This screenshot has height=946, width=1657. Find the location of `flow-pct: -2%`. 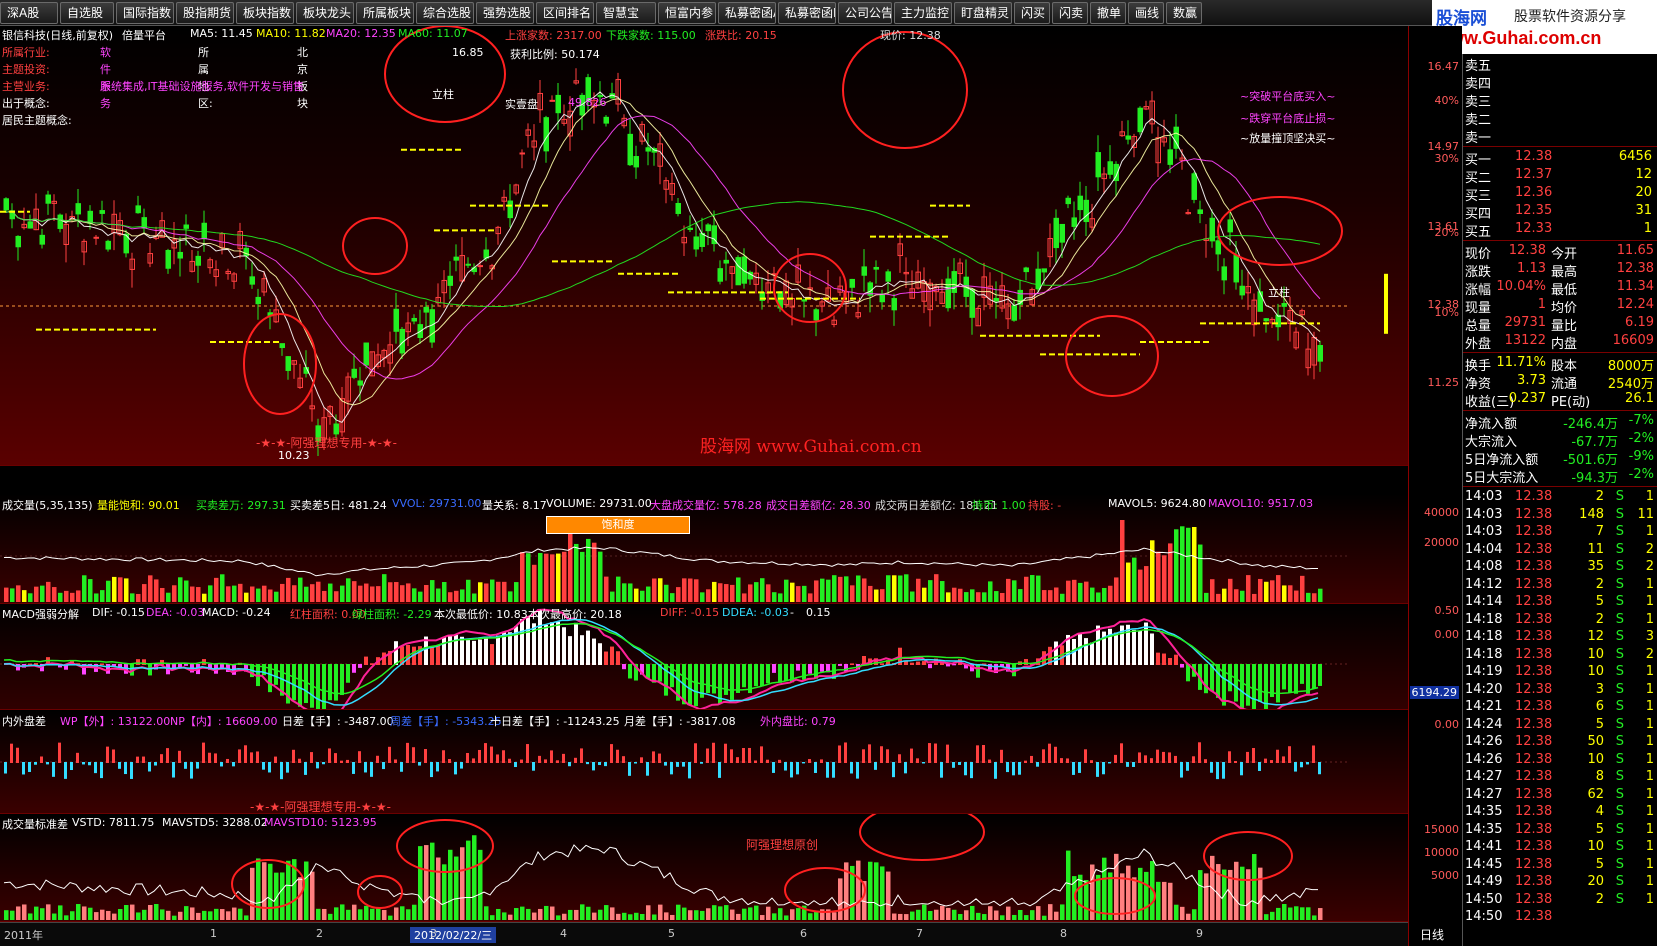

flow-pct: -2% is located at coordinates (1641, 474).